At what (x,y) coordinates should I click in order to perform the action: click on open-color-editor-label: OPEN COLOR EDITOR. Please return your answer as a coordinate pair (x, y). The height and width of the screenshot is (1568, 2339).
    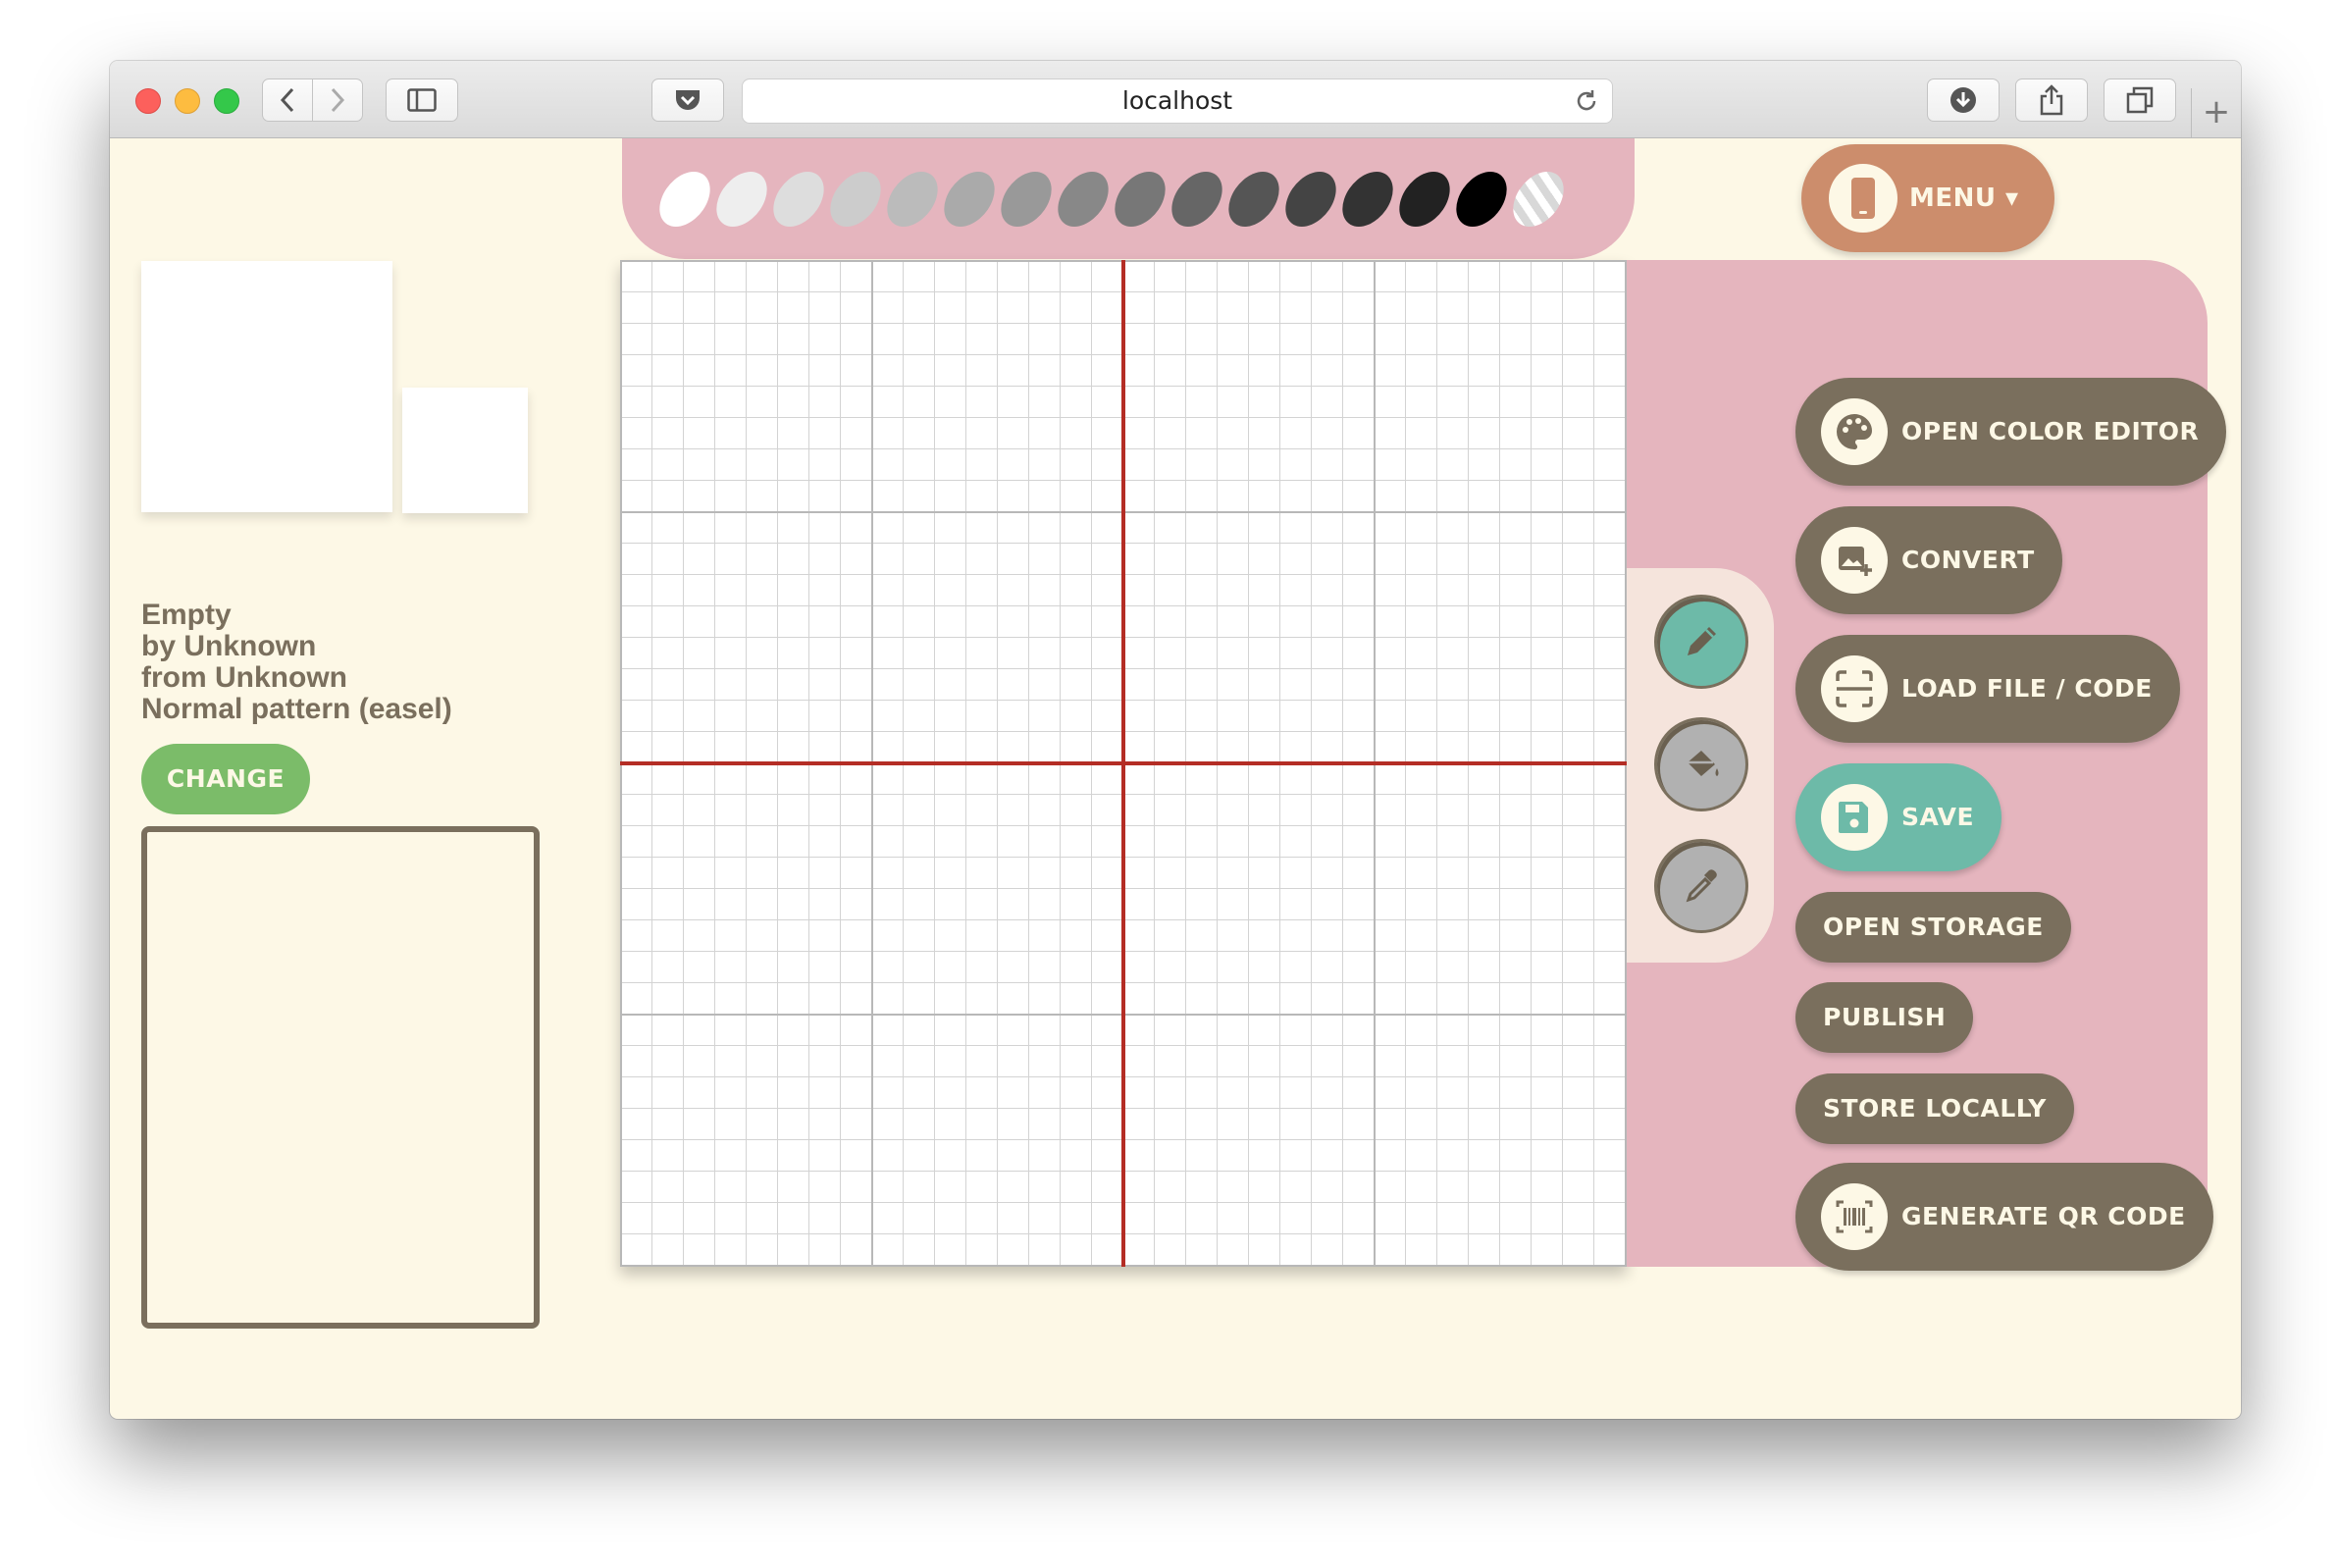
    Looking at the image, I should click on (2051, 431).